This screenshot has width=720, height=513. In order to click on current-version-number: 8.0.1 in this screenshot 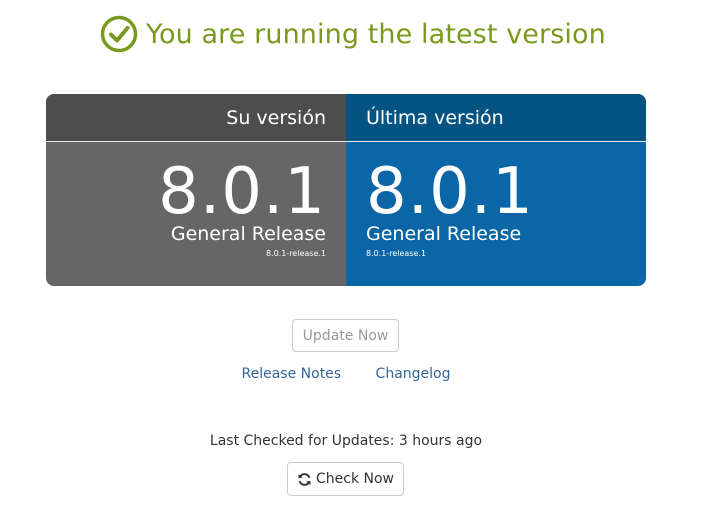, I will do `click(242, 192)`.